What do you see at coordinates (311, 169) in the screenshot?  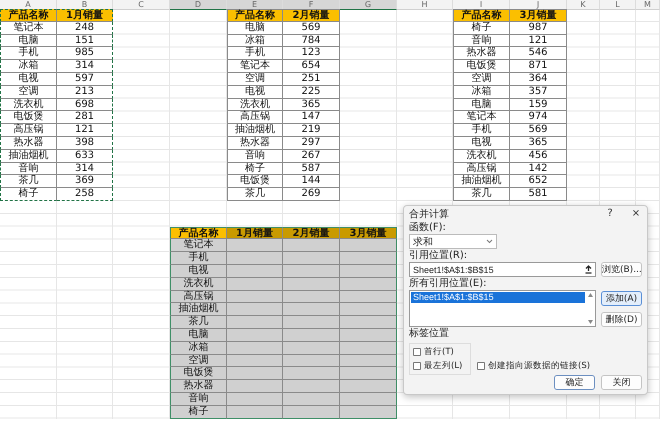 I see `table-cell: 587` at bounding box center [311, 169].